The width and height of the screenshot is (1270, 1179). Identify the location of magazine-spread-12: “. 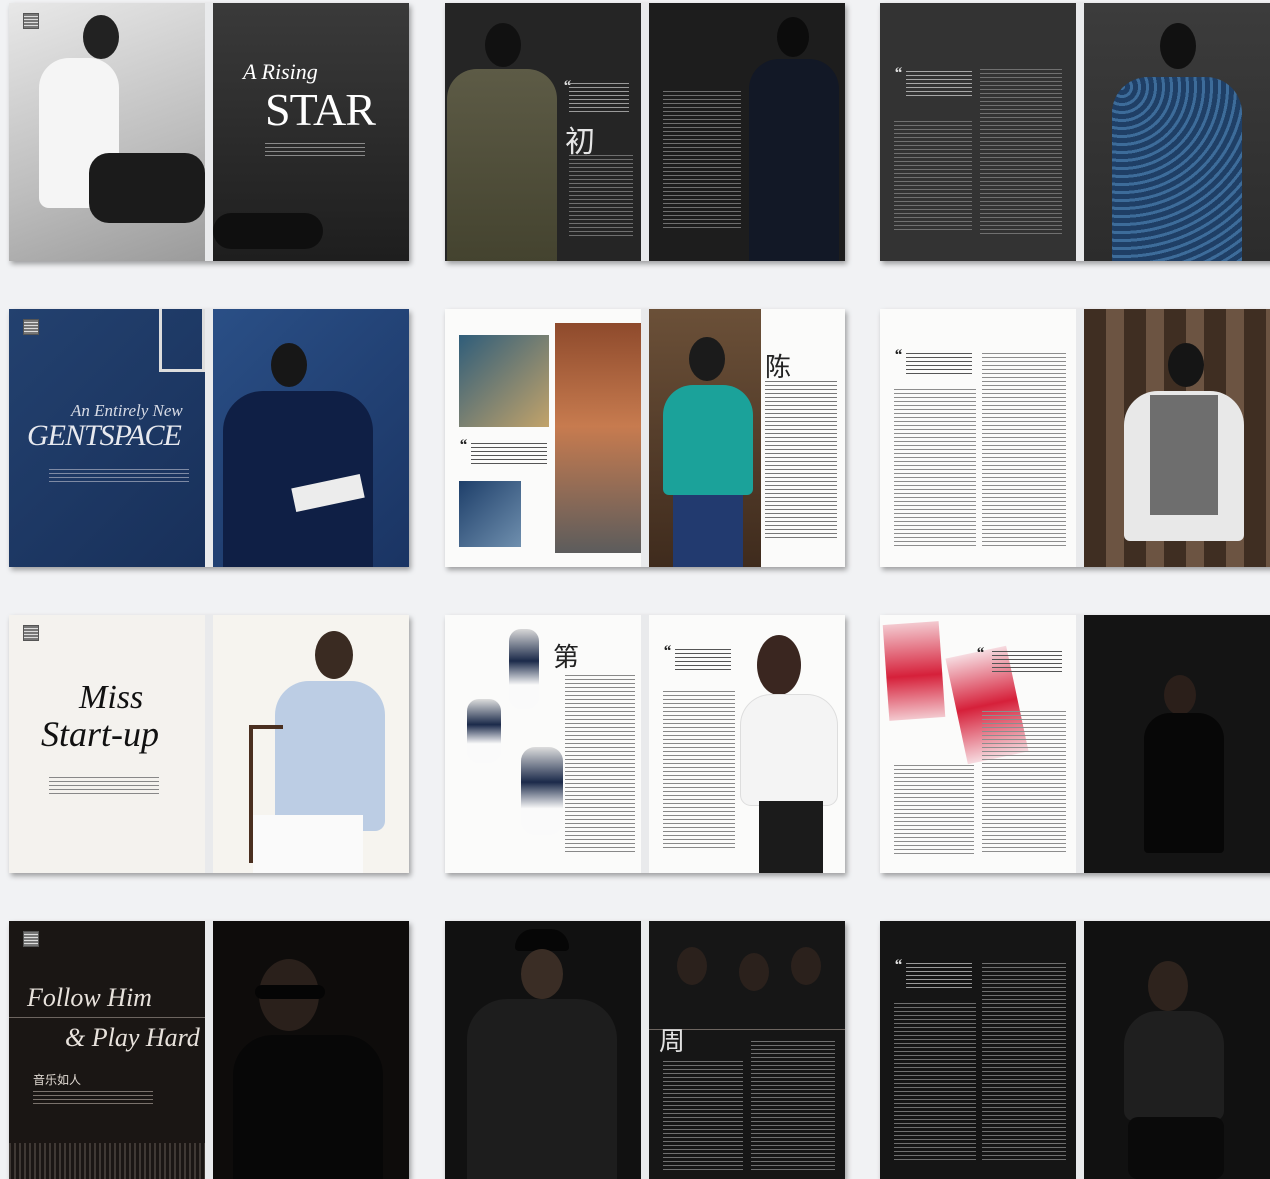
(1075, 1050).